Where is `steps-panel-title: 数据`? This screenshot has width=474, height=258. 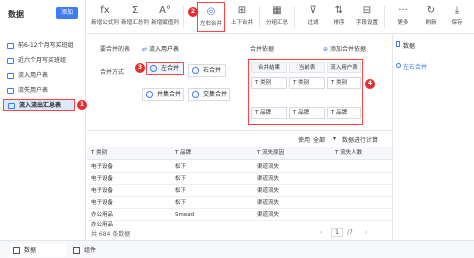
steps-panel-title: 数据 is located at coordinates (409, 46).